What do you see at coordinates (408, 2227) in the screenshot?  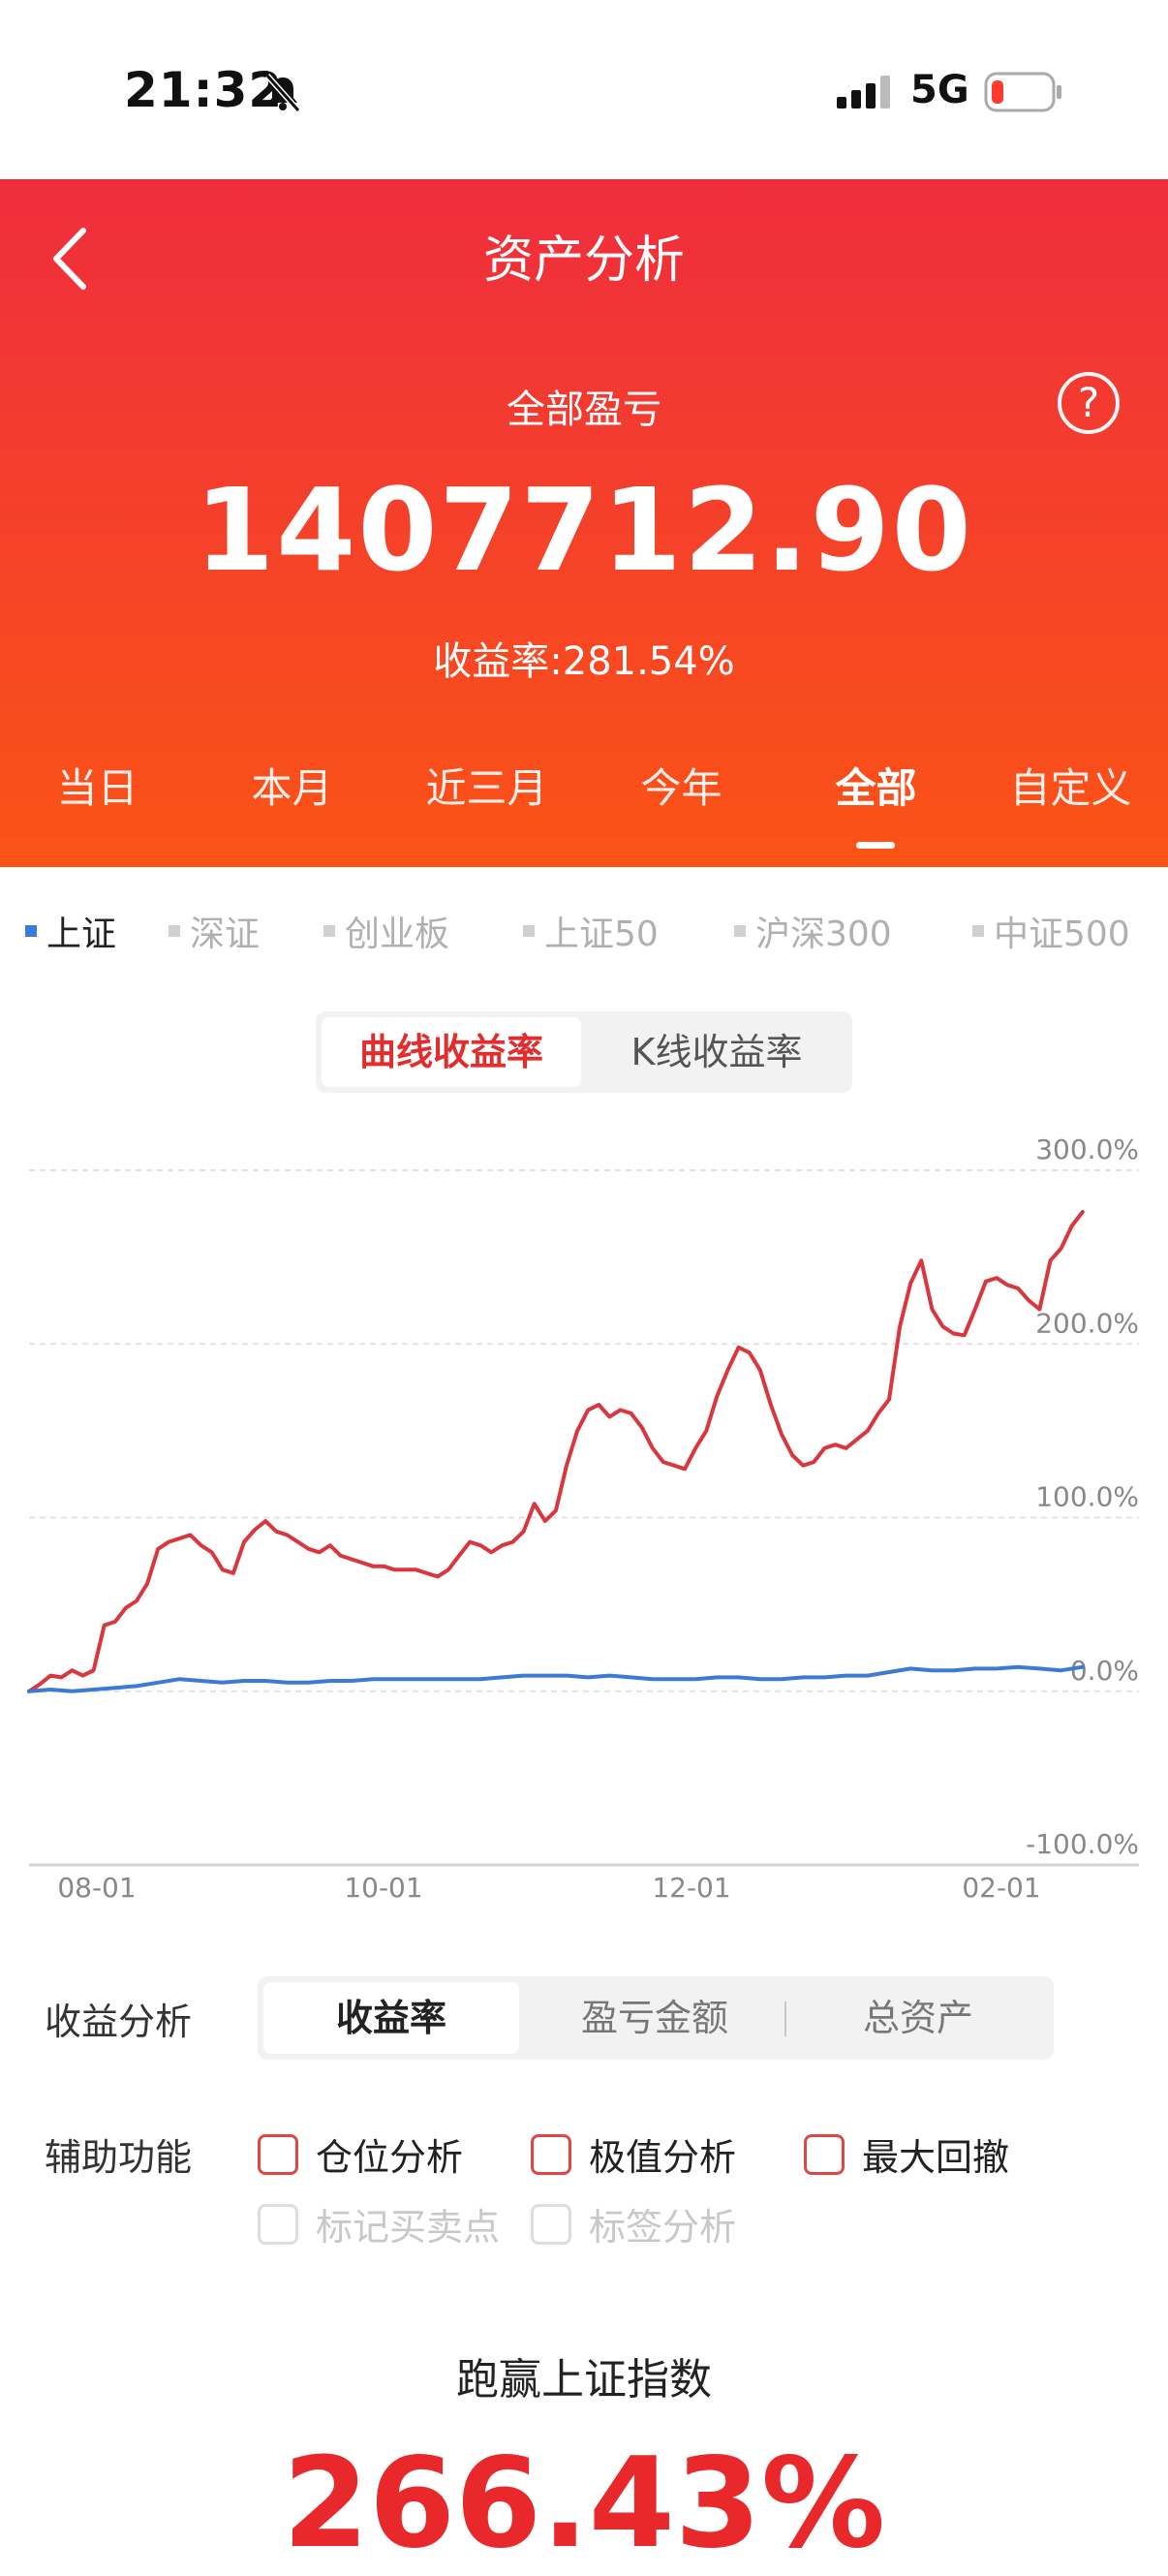 I see `checkbox-label: 标记买卖点` at bounding box center [408, 2227].